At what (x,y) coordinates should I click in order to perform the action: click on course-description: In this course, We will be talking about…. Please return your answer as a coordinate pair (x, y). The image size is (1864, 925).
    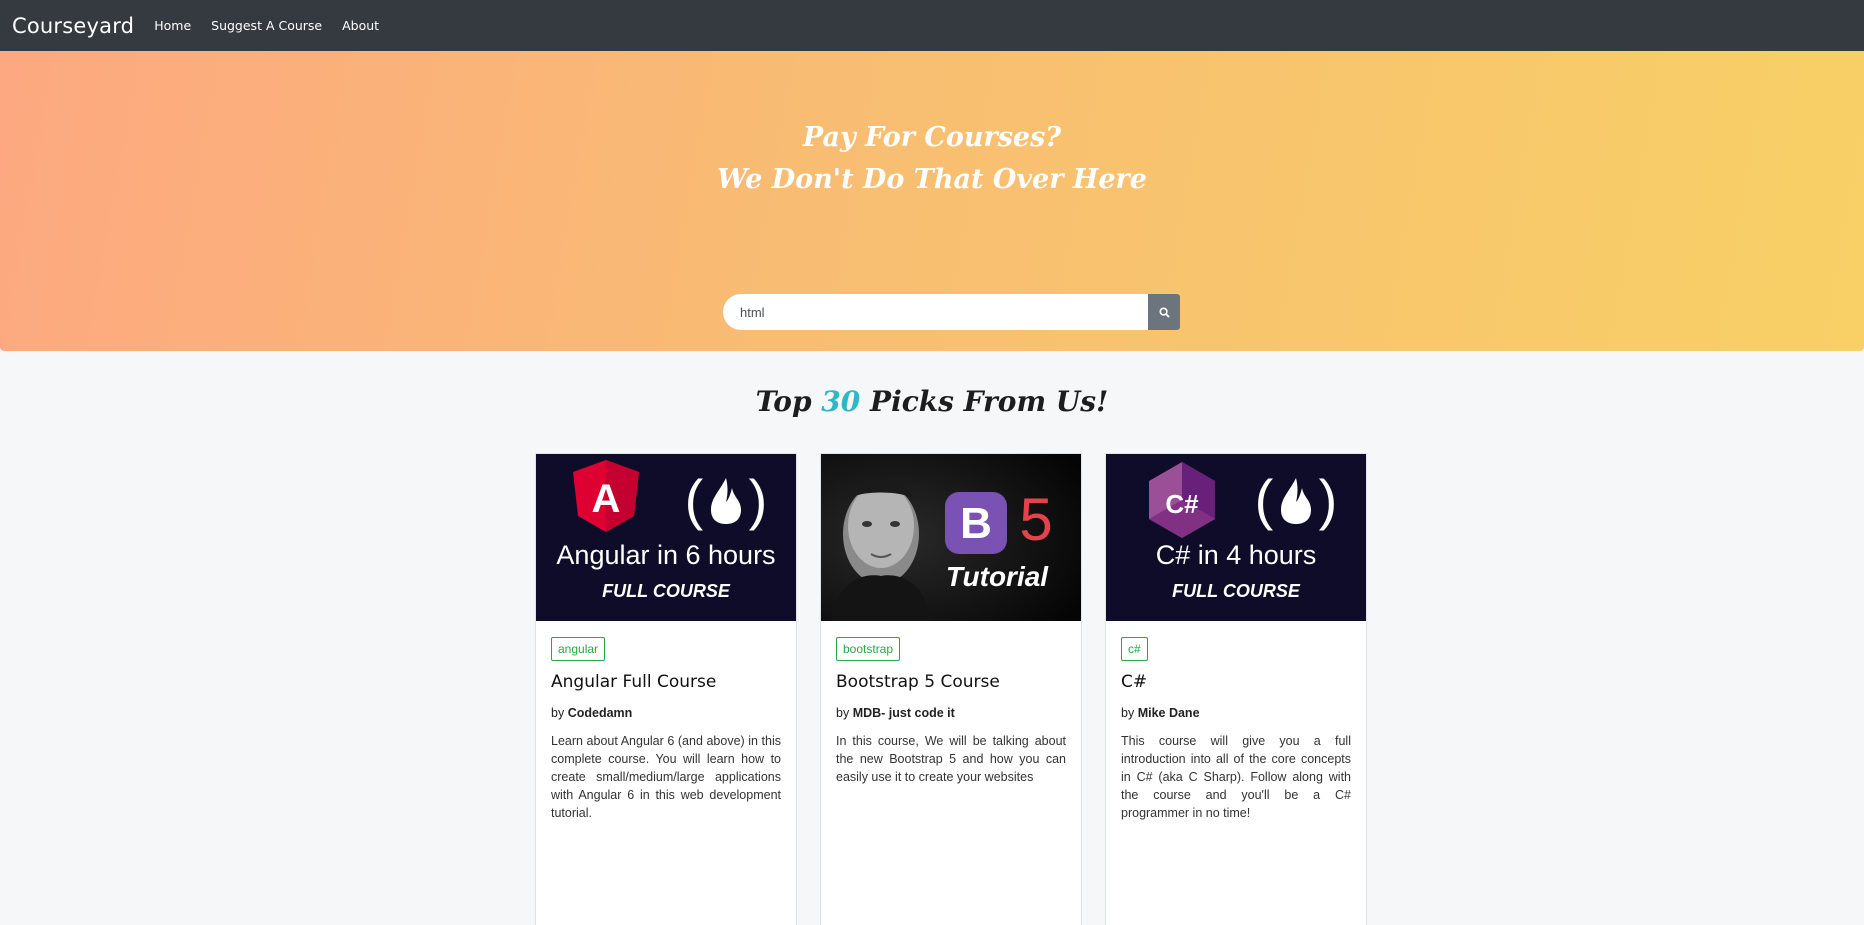
    Looking at the image, I should click on (951, 759).